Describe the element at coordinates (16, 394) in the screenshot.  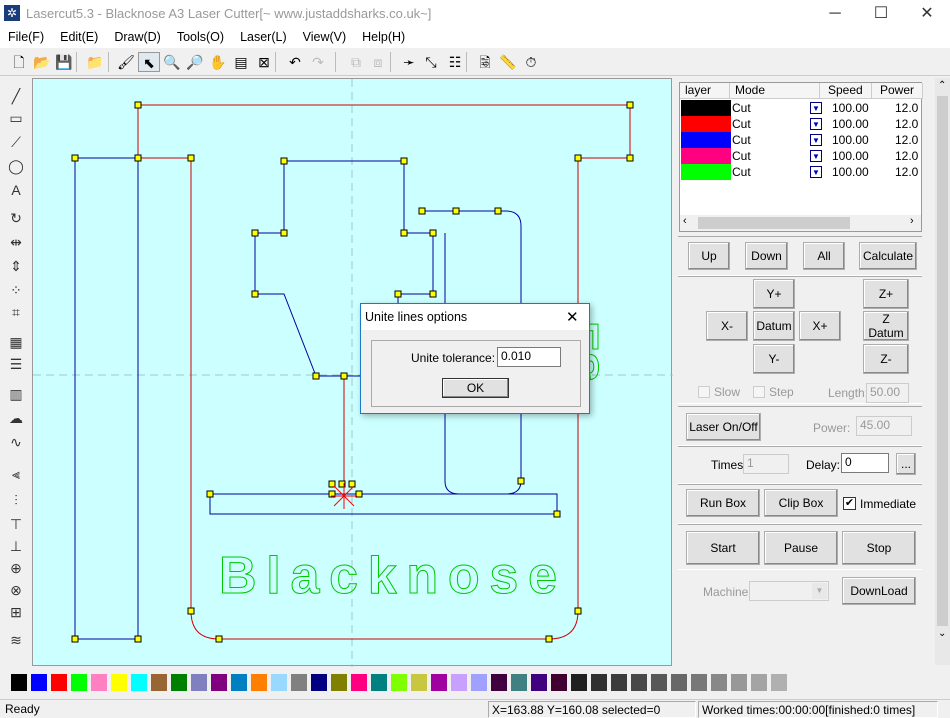
I see `hatch-icon: ▥` at that location.